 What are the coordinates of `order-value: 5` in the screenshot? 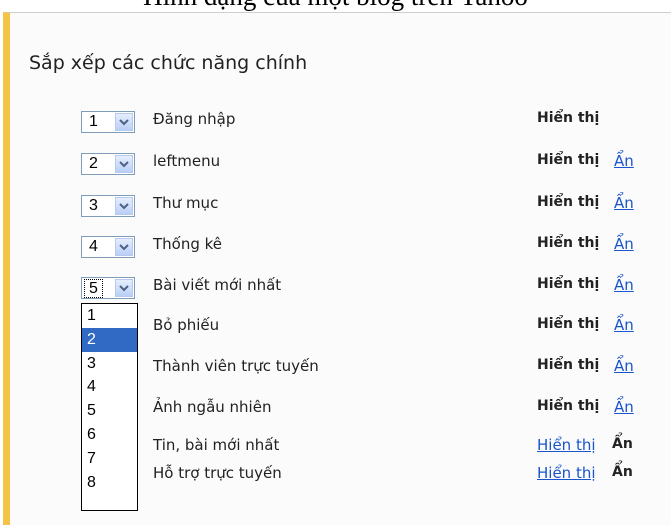 It's located at (93, 288).